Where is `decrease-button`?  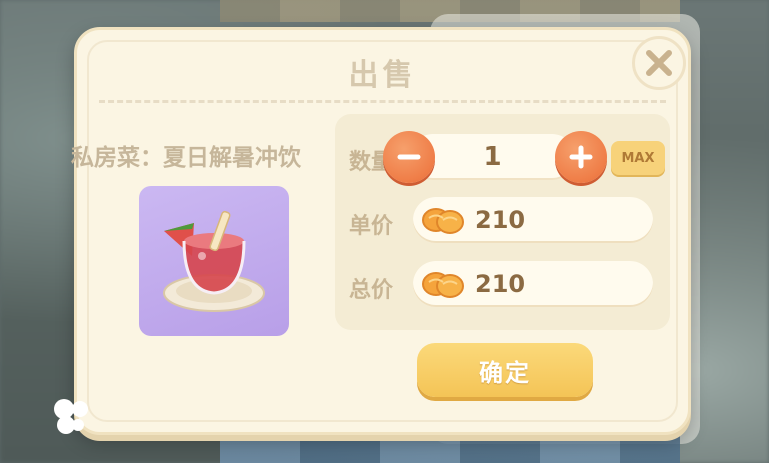 decrease-button is located at coordinates (409, 157).